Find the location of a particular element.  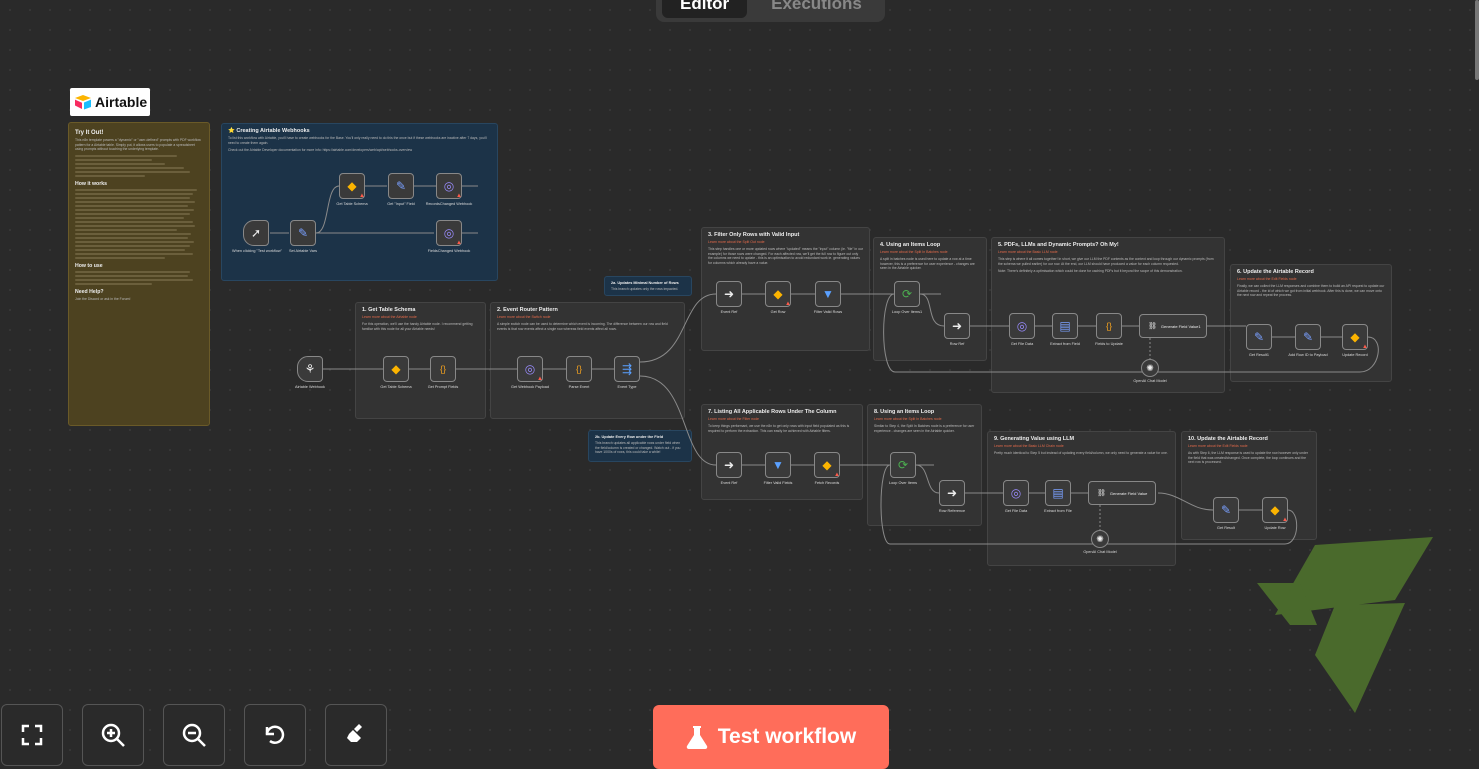

node-label: Update Record is located at coordinates (1355, 355).